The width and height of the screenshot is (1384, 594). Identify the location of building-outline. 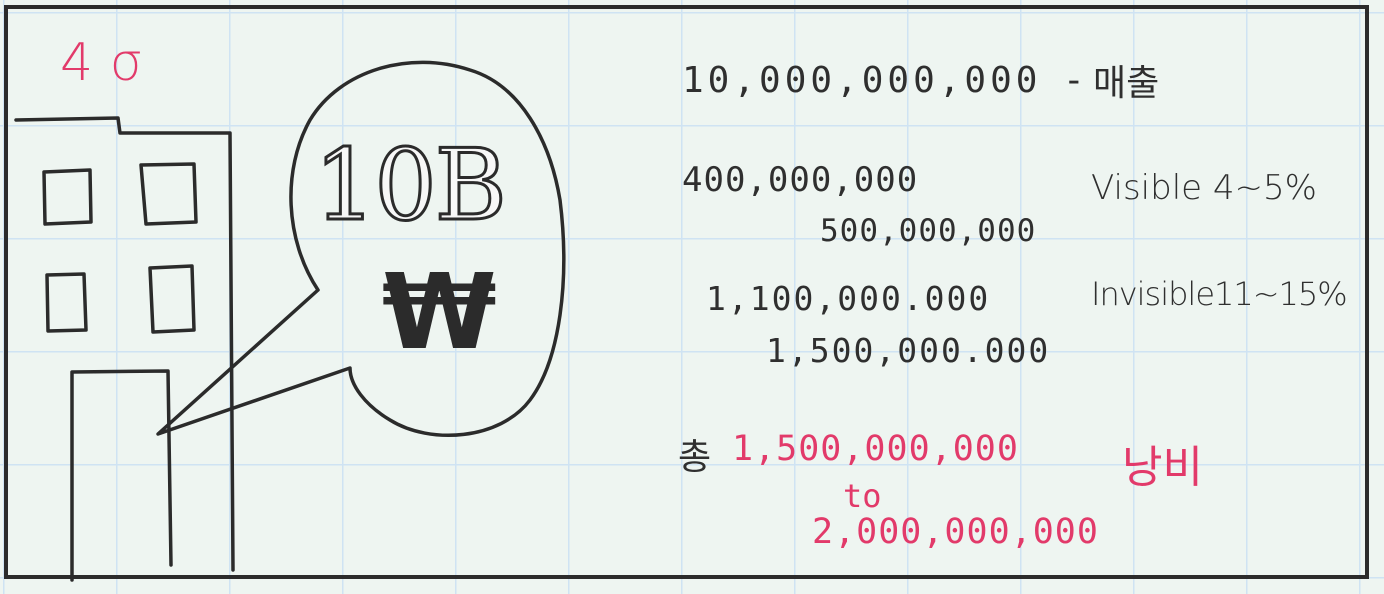
(124, 344).